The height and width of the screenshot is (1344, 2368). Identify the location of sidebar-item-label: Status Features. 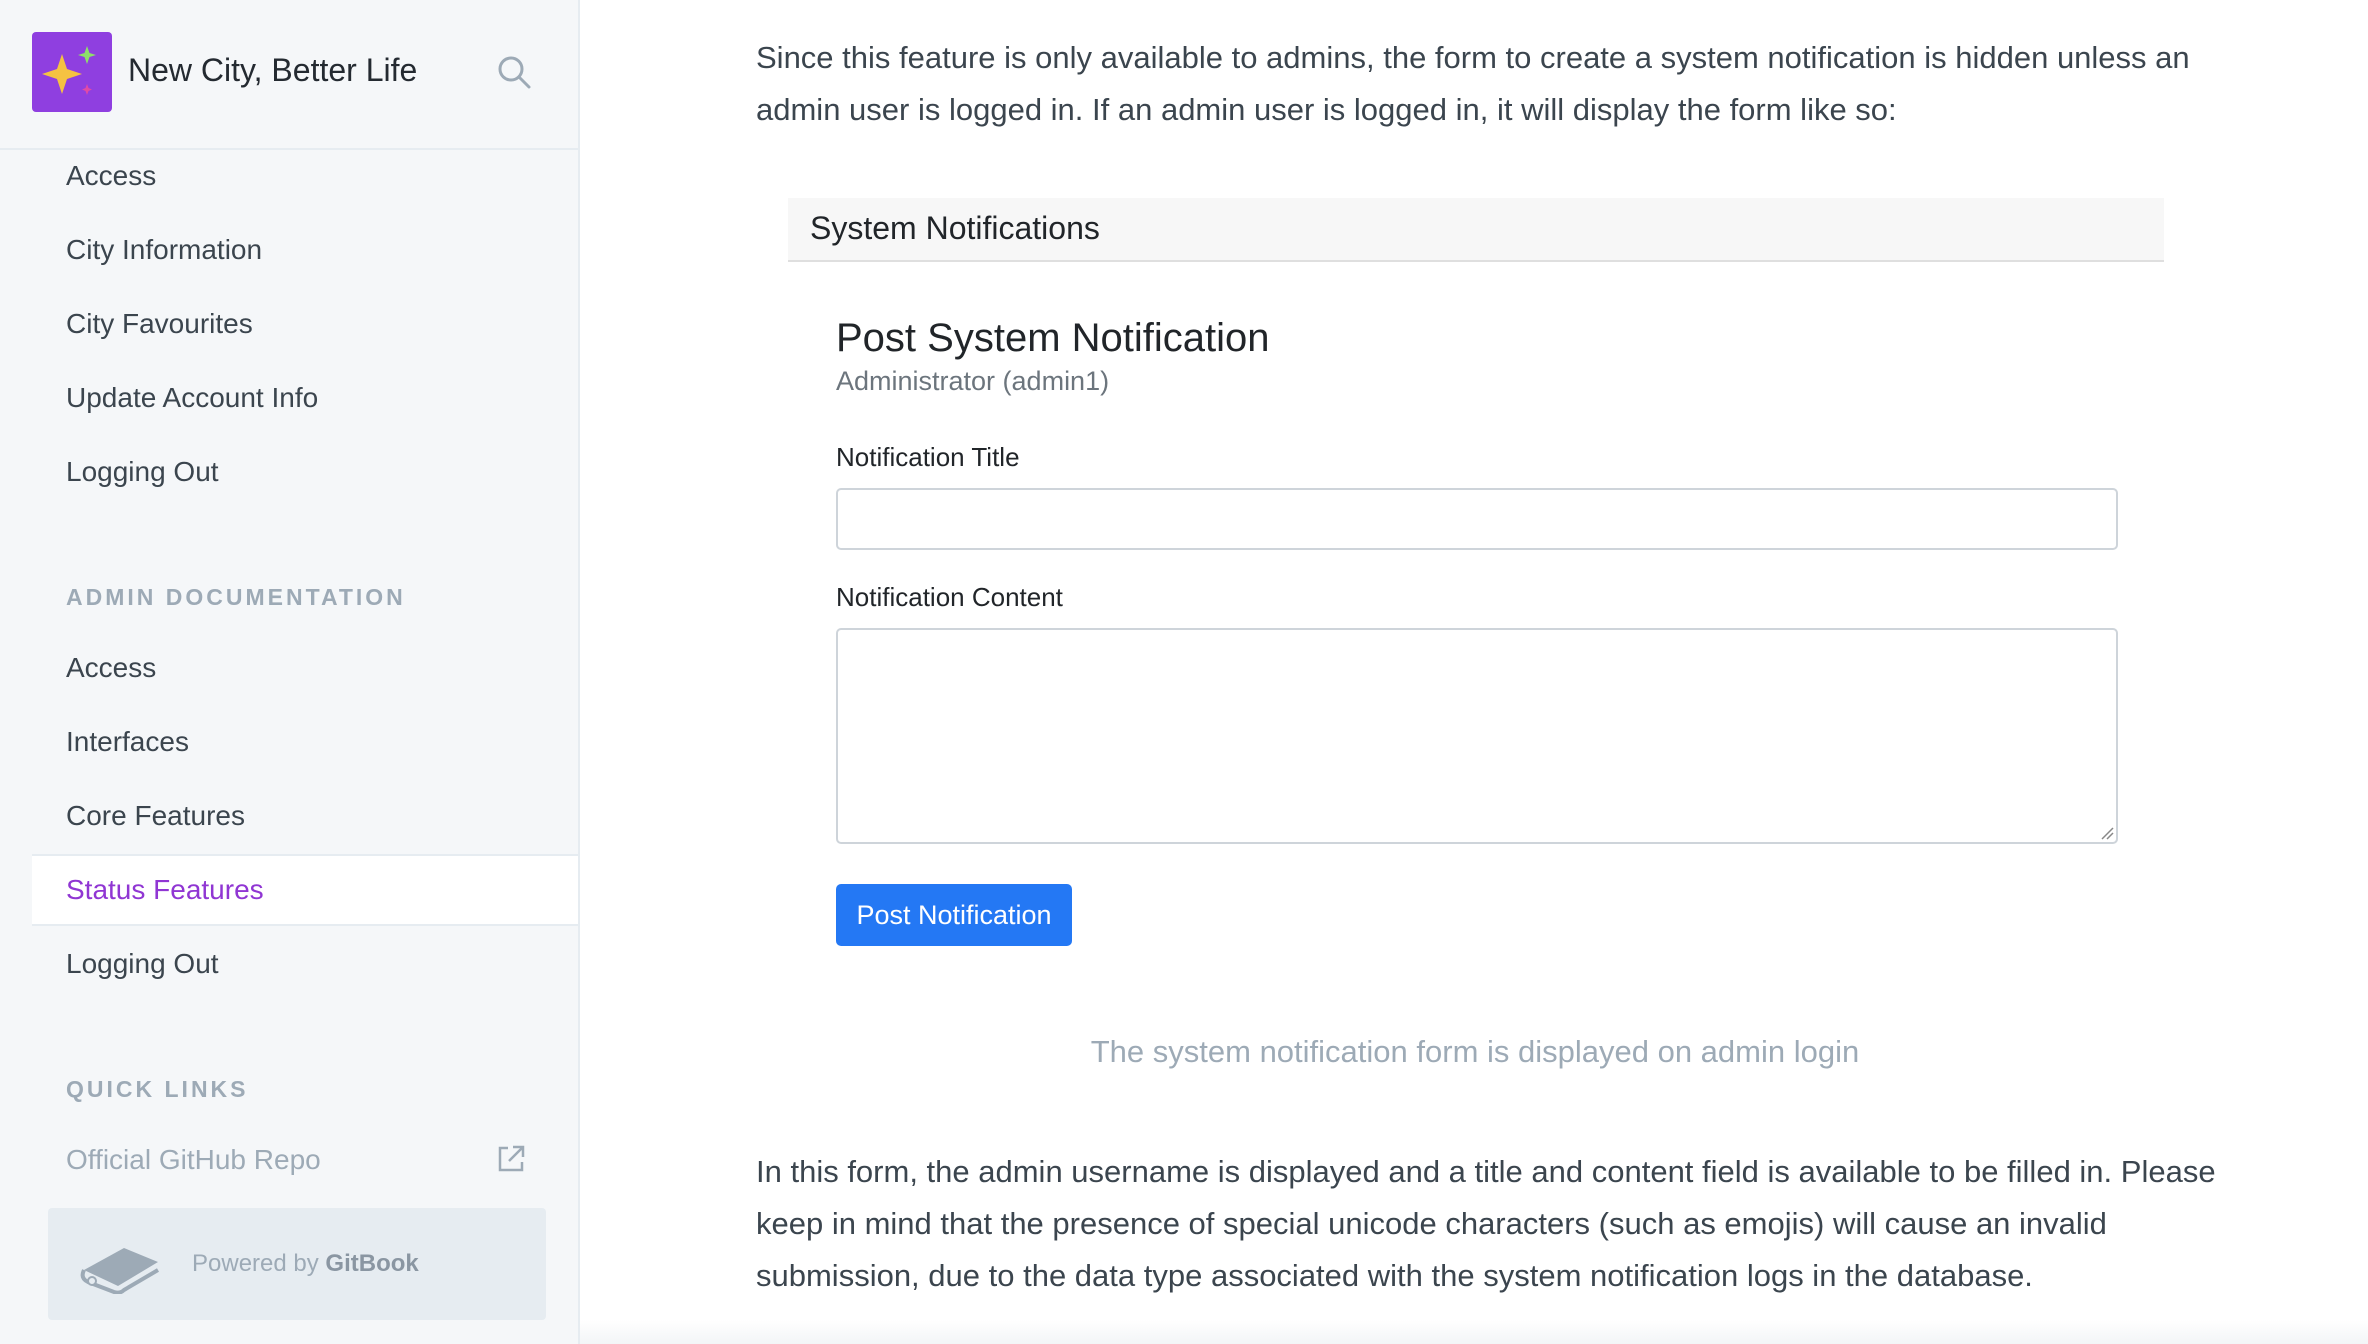
(165, 889).